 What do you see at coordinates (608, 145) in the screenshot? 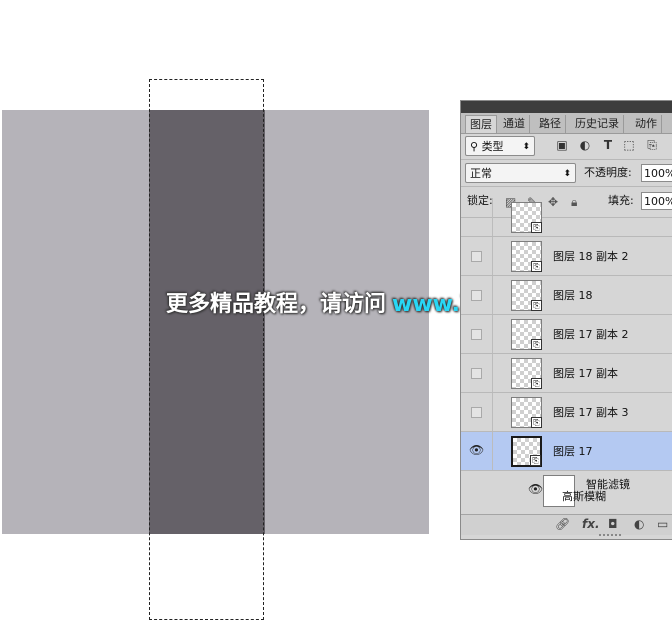
I see `type-filter-icon: T` at bounding box center [608, 145].